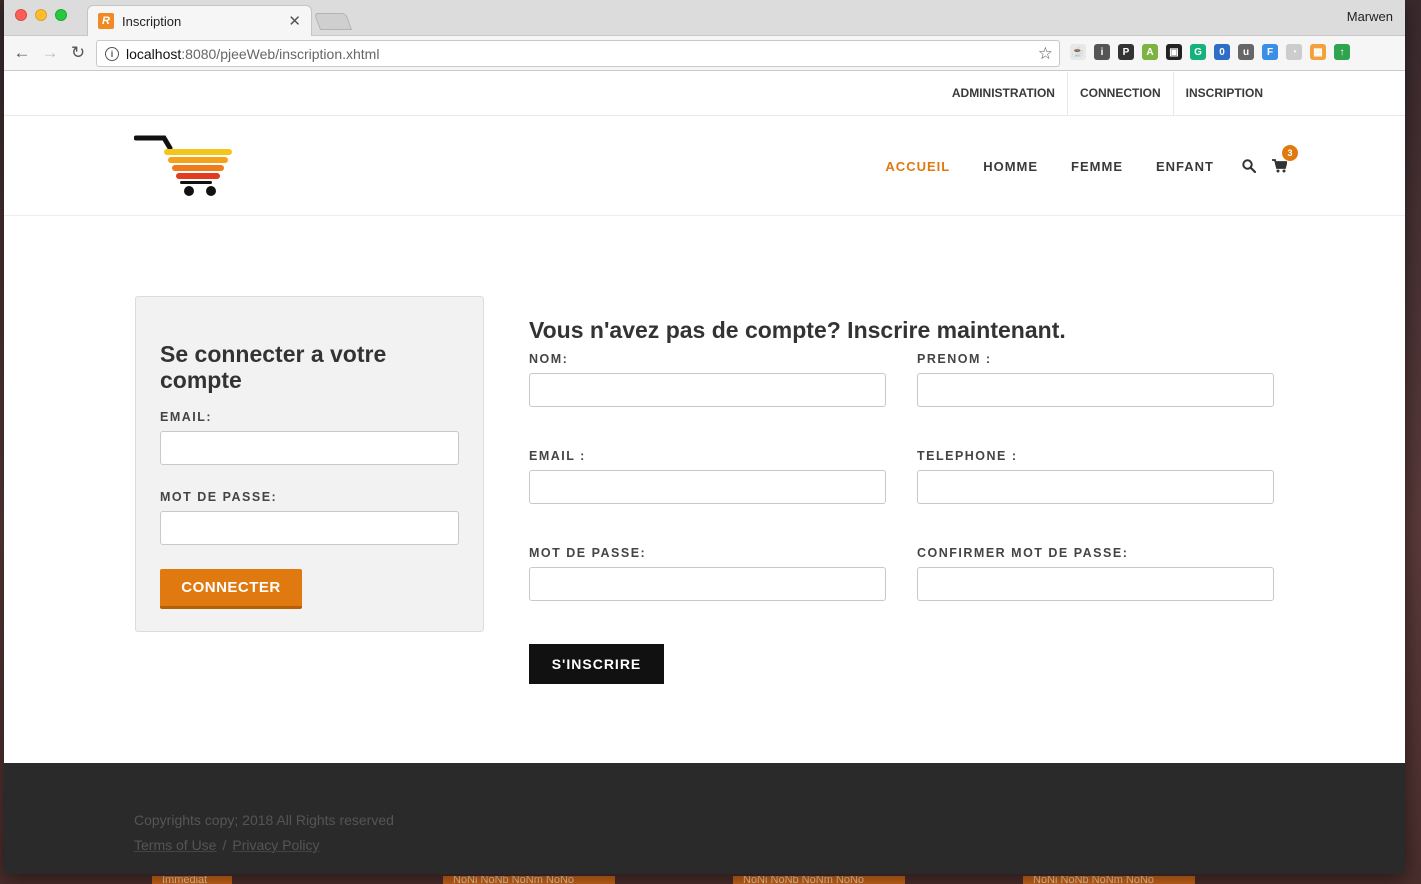 Image resolution: width=1421 pixels, height=884 pixels. Describe the element at coordinates (1109, 880) in the screenshot. I see `underlying-tag-4: NoNi NoNb NoNm NoNo` at that location.